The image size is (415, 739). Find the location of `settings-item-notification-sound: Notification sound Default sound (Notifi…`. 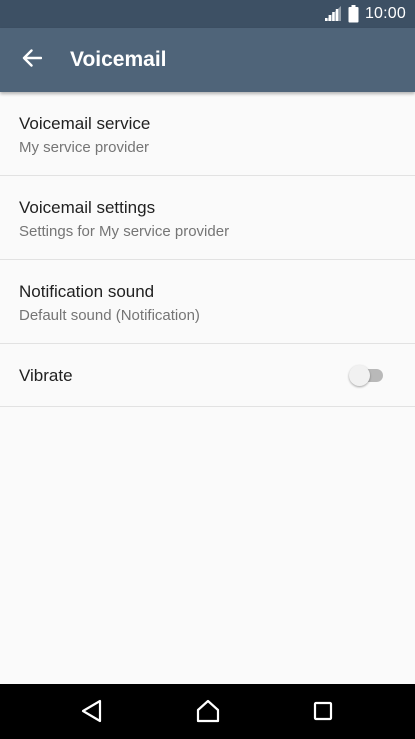

settings-item-notification-sound: Notification sound Default sound (Notifi… is located at coordinates (207, 302).